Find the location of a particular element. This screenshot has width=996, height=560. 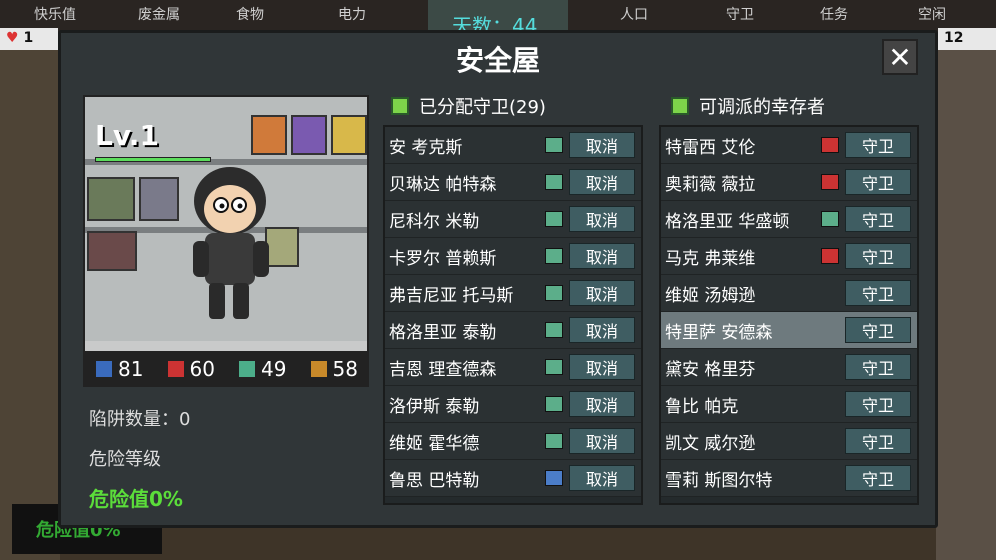

list-item: 鲁比 帕克 守卫 is located at coordinates (789, 404).